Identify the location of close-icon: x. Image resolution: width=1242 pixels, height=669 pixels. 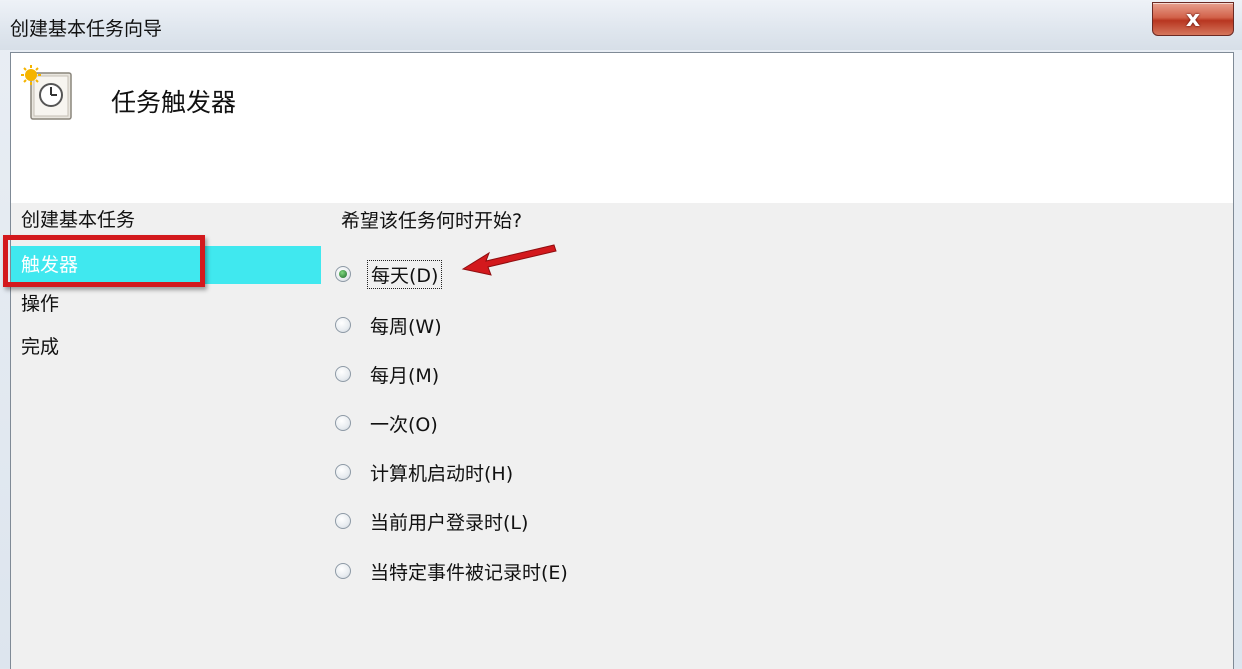
(1193, 19).